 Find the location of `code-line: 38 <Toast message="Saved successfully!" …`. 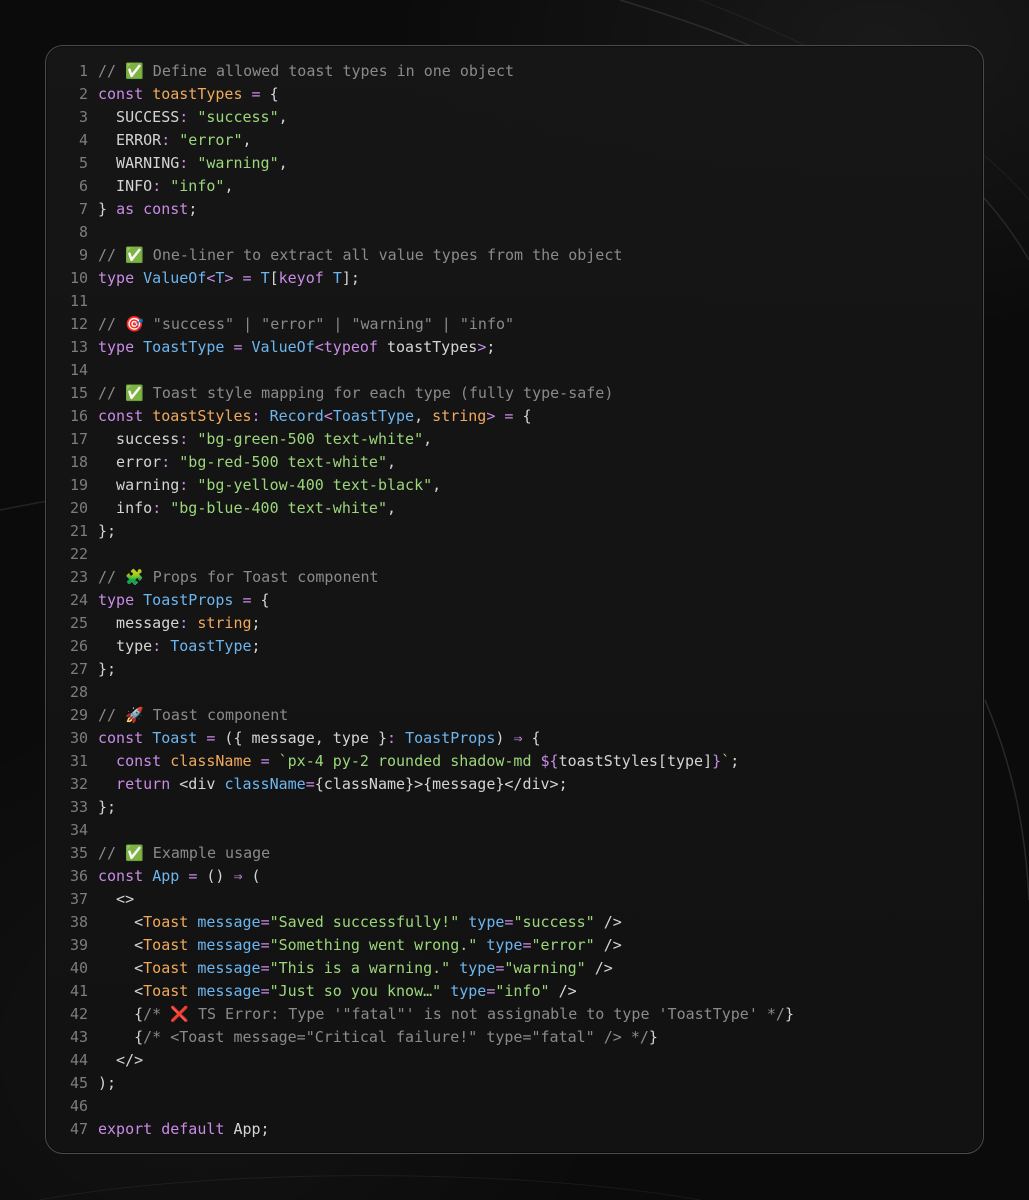

code-line: 38 <Toast message="Saved successfully!" … is located at coordinates (514, 922).